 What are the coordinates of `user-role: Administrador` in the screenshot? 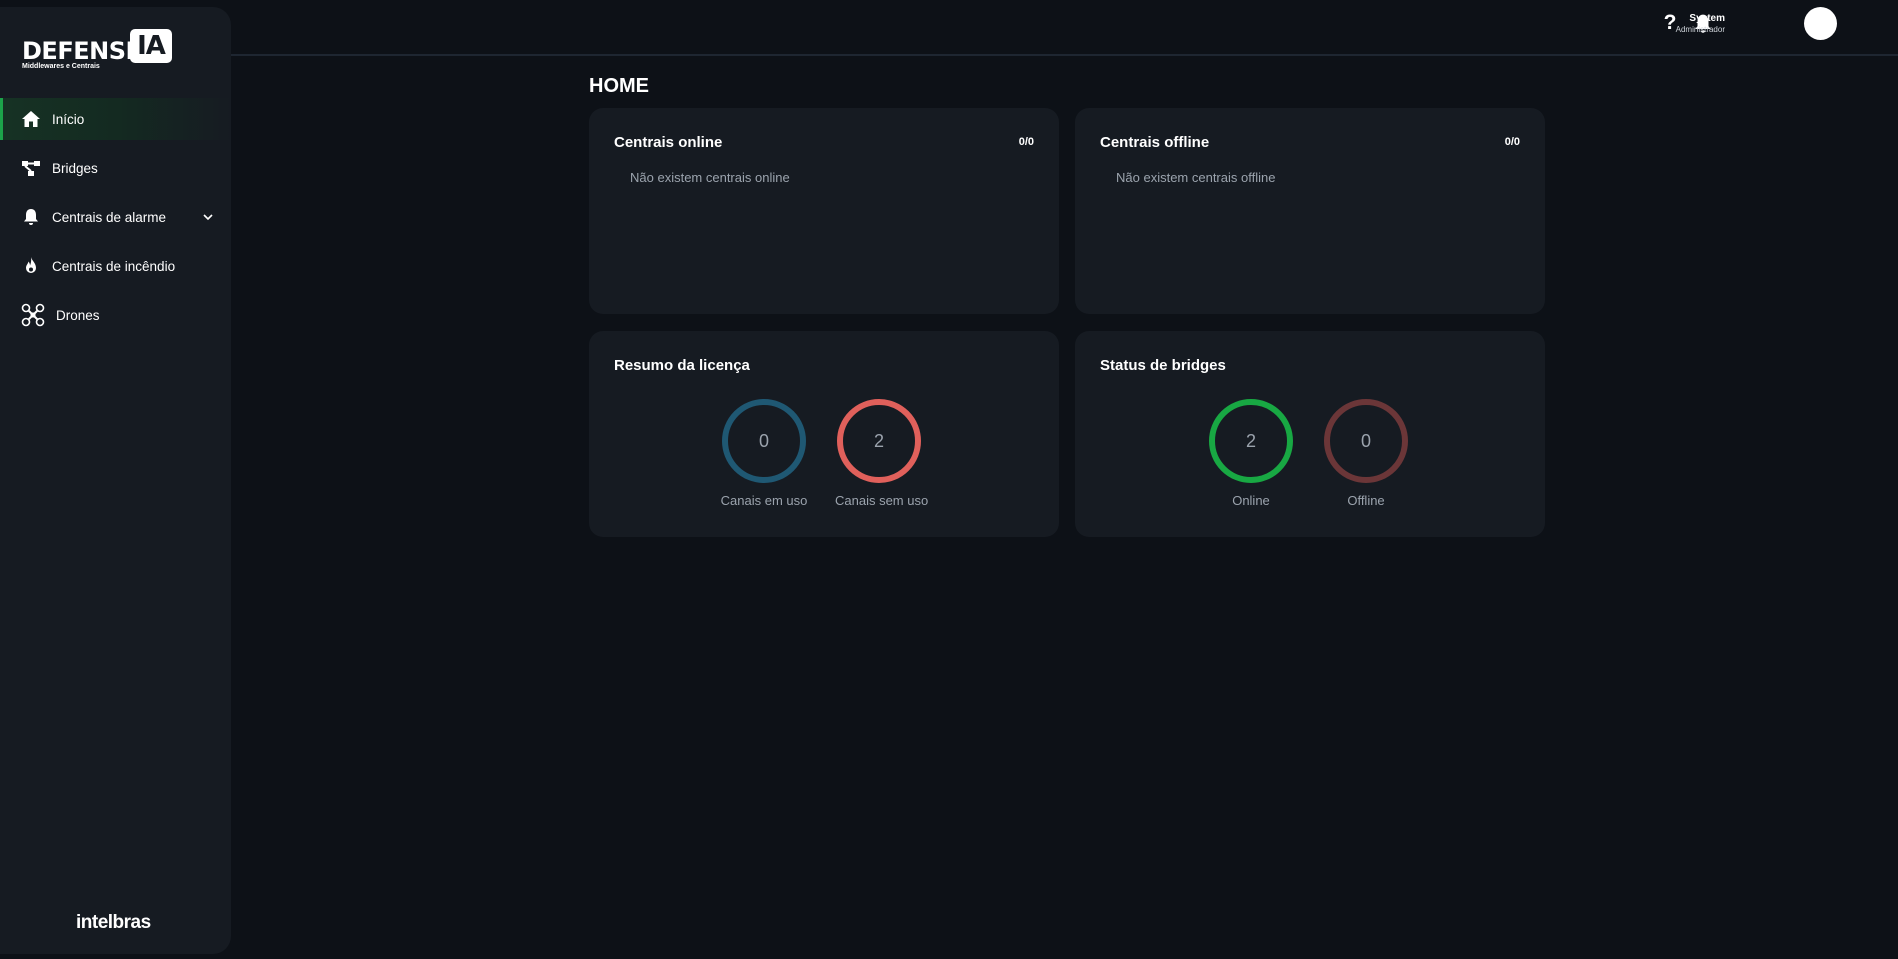 It's located at (1700, 29).